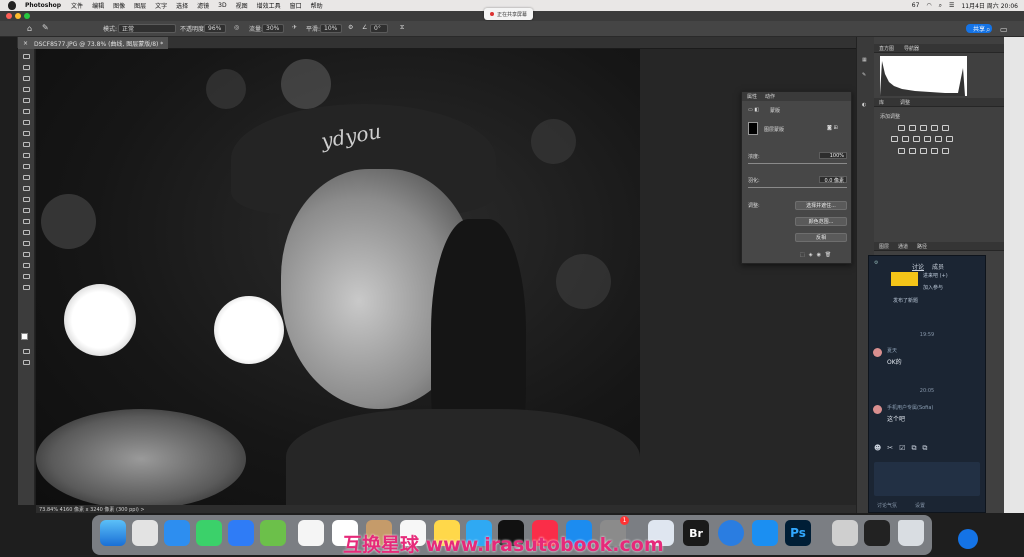 The width and height of the screenshot is (1024, 557). I want to click on menu-item-filter: 滤镜, so click(203, 5).